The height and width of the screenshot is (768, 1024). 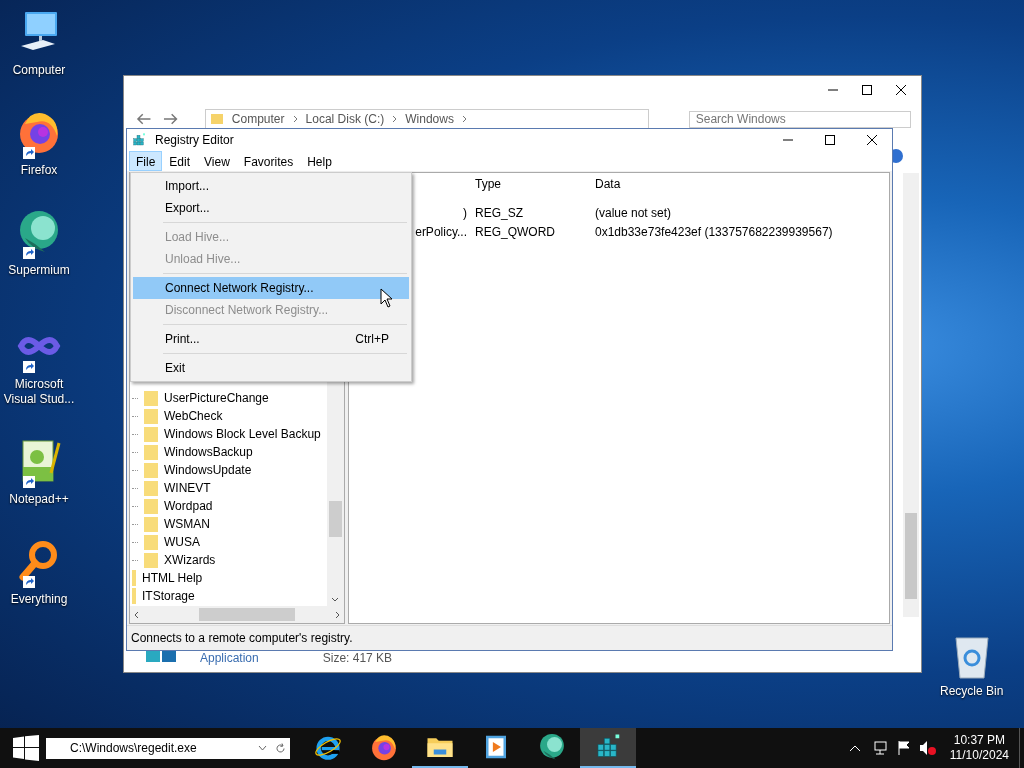 I want to click on menu-item: File, so click(x=146, y=161).